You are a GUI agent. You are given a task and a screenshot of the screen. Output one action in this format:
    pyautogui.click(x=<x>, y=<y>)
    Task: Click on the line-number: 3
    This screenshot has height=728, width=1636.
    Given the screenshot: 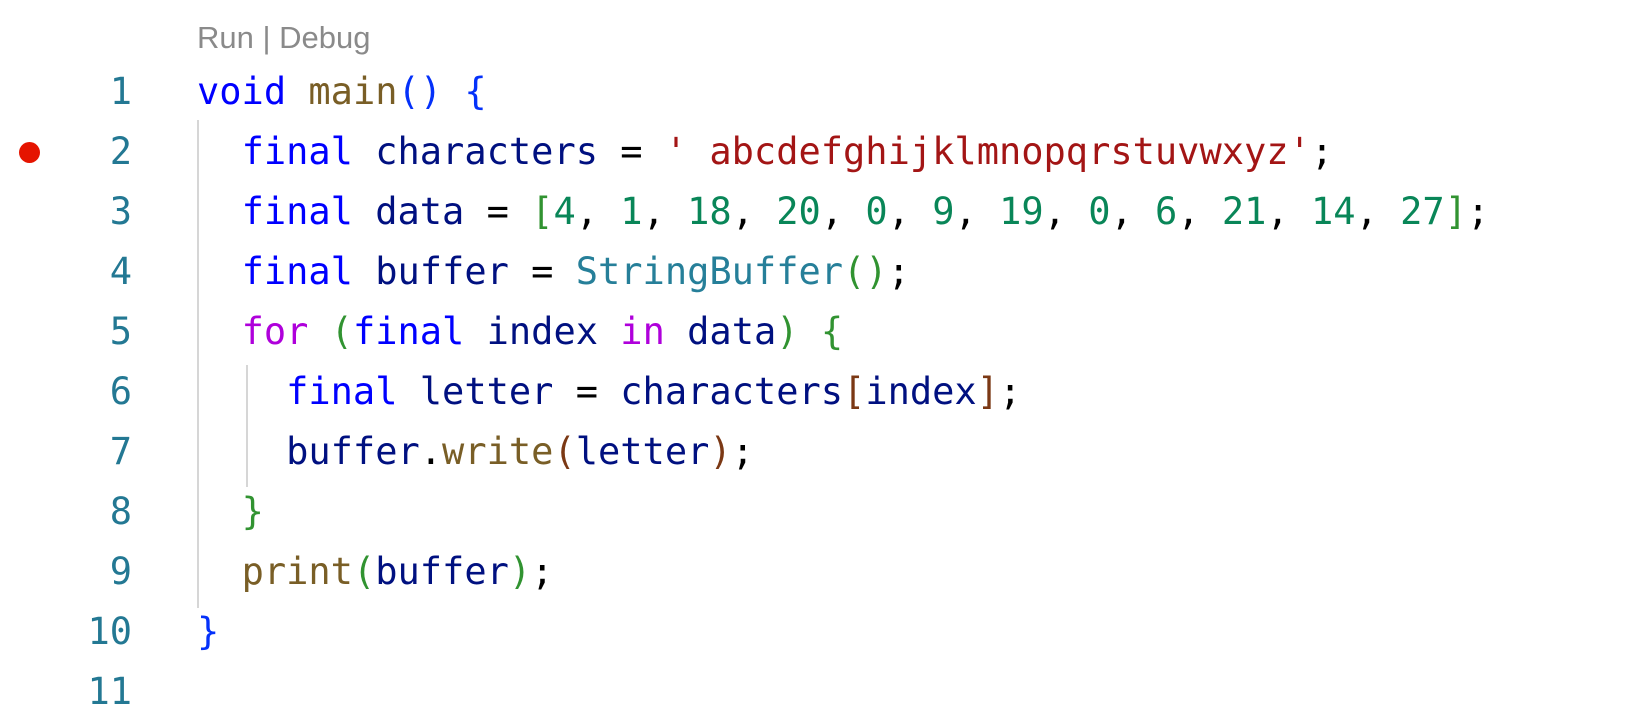 What is the action you would take?
    pyautogui.click(x=96, y=212)
    